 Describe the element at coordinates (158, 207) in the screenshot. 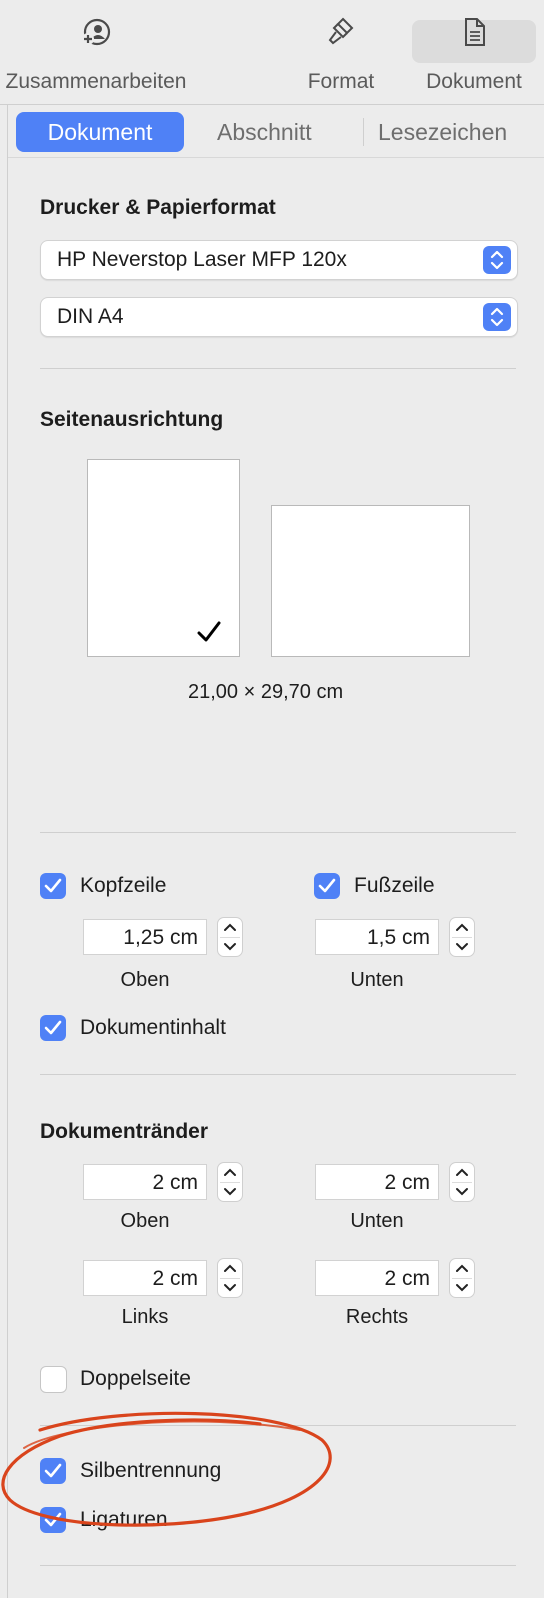

I see `printer-heading: Drucker & Papierformat` at that location.